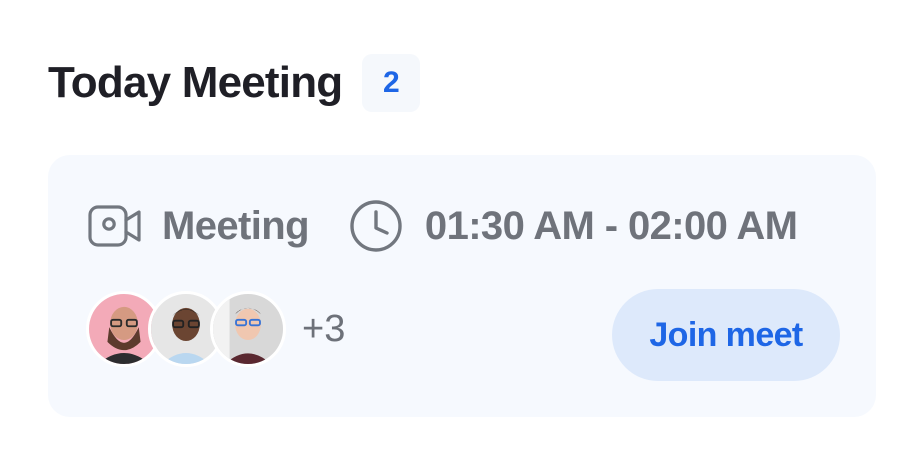  Describe the element at coordinates (115, 226) in the screenshot. I see `video-camera-icon` at that location.